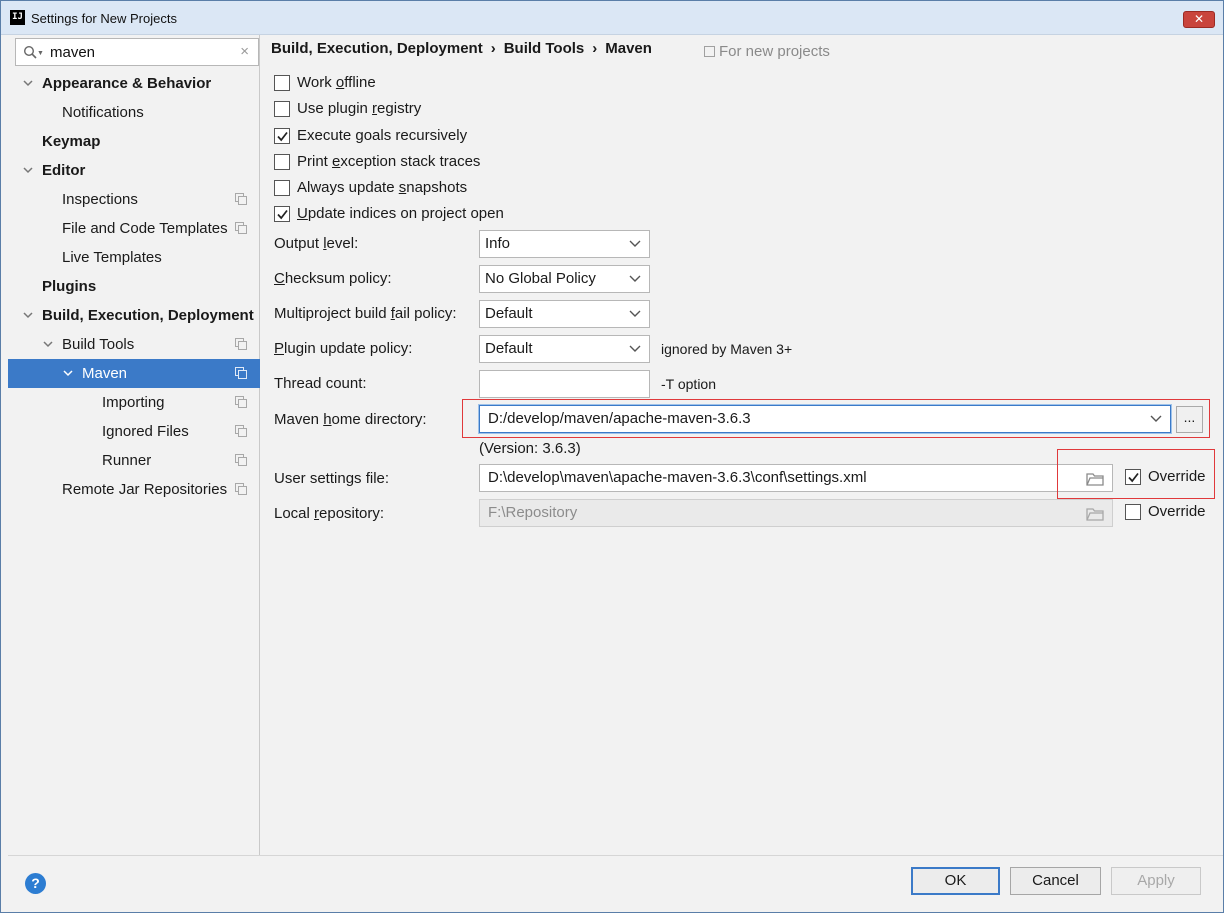  What do you see at coordinates (564, 349) in the screenshot?
I see `plugin-update-policy-select: Default` at bounding box center [564, 349].